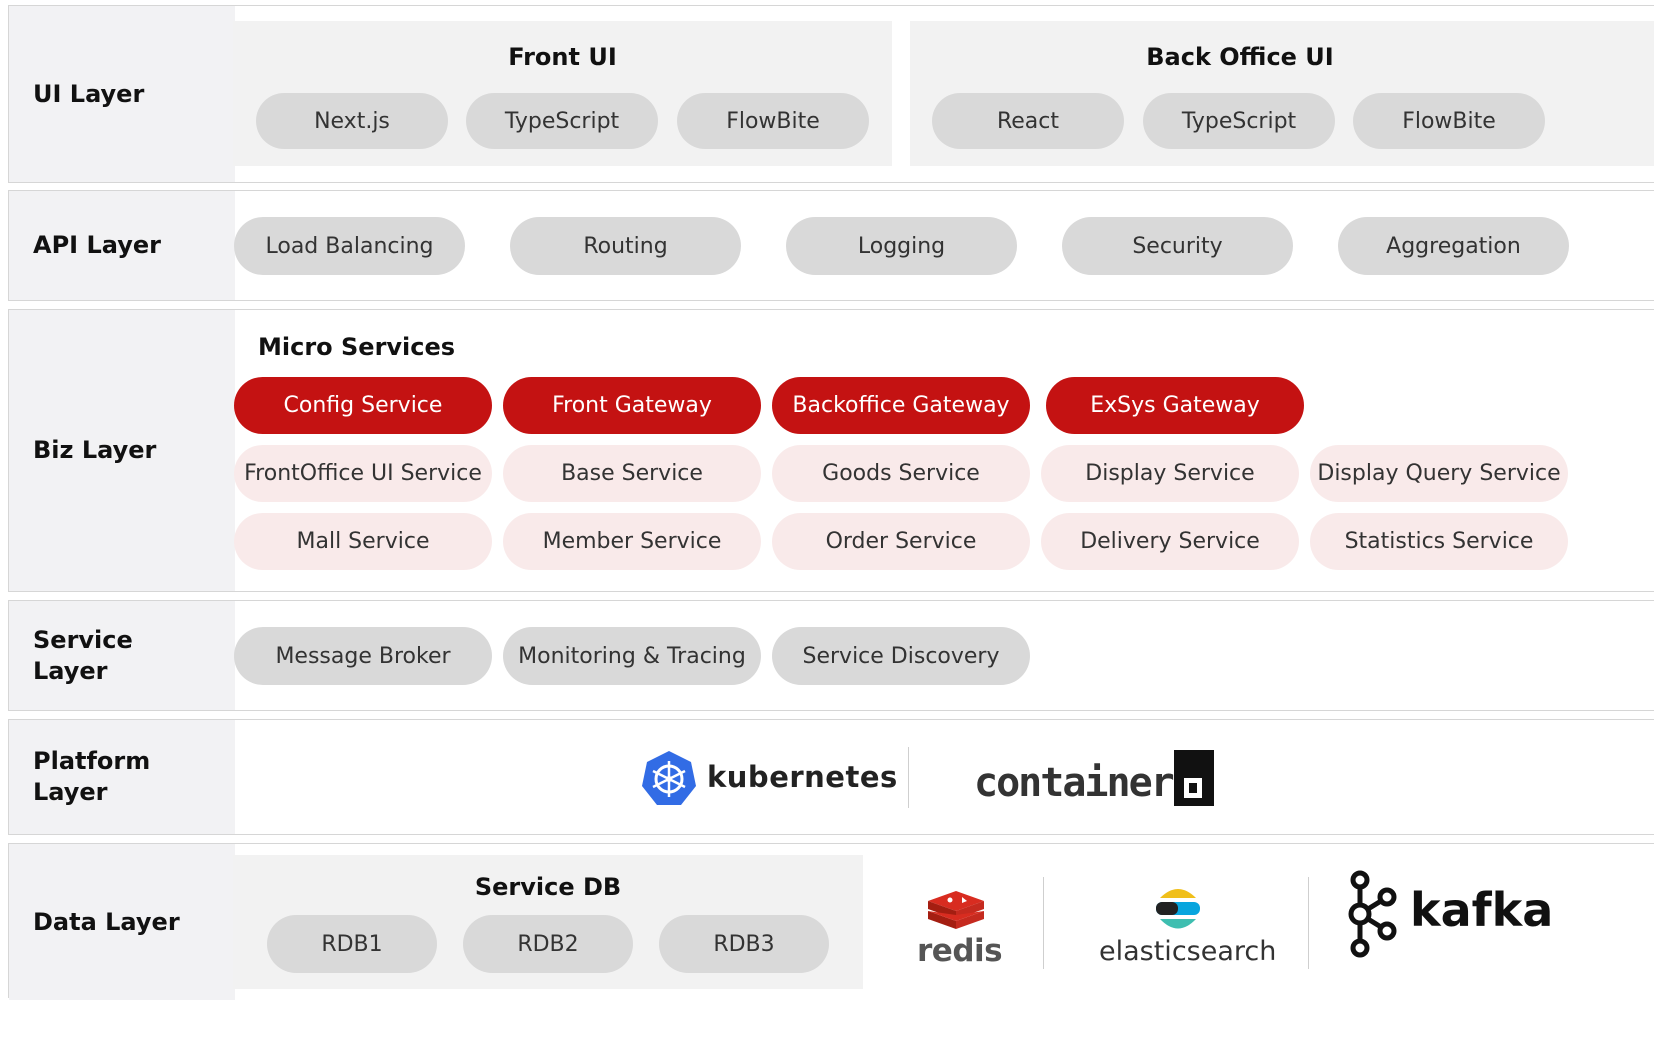  I want to click on message-broker: Message Broker, so click(363, 656).